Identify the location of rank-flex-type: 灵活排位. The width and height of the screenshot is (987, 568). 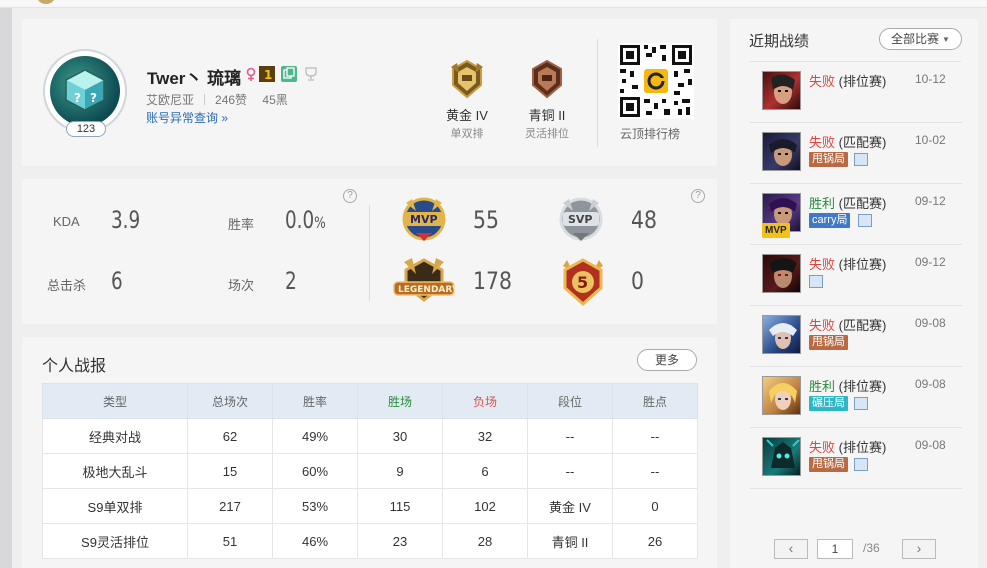
(547, 134).